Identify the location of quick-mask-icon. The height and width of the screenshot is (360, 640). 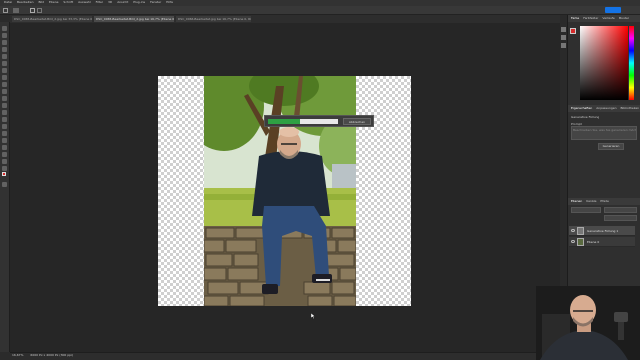
(4, 184).